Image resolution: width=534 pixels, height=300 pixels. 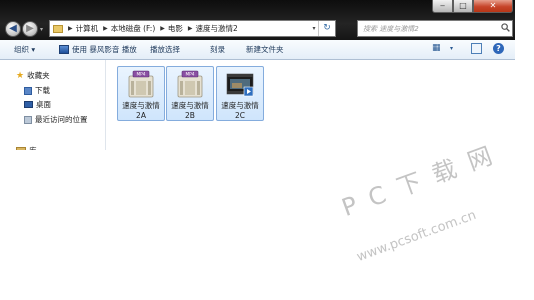 What do you see at coordinates (43, 104) in the screenshot?
I see `nav-item-label: 桌面` at bounding box center [43, 104].